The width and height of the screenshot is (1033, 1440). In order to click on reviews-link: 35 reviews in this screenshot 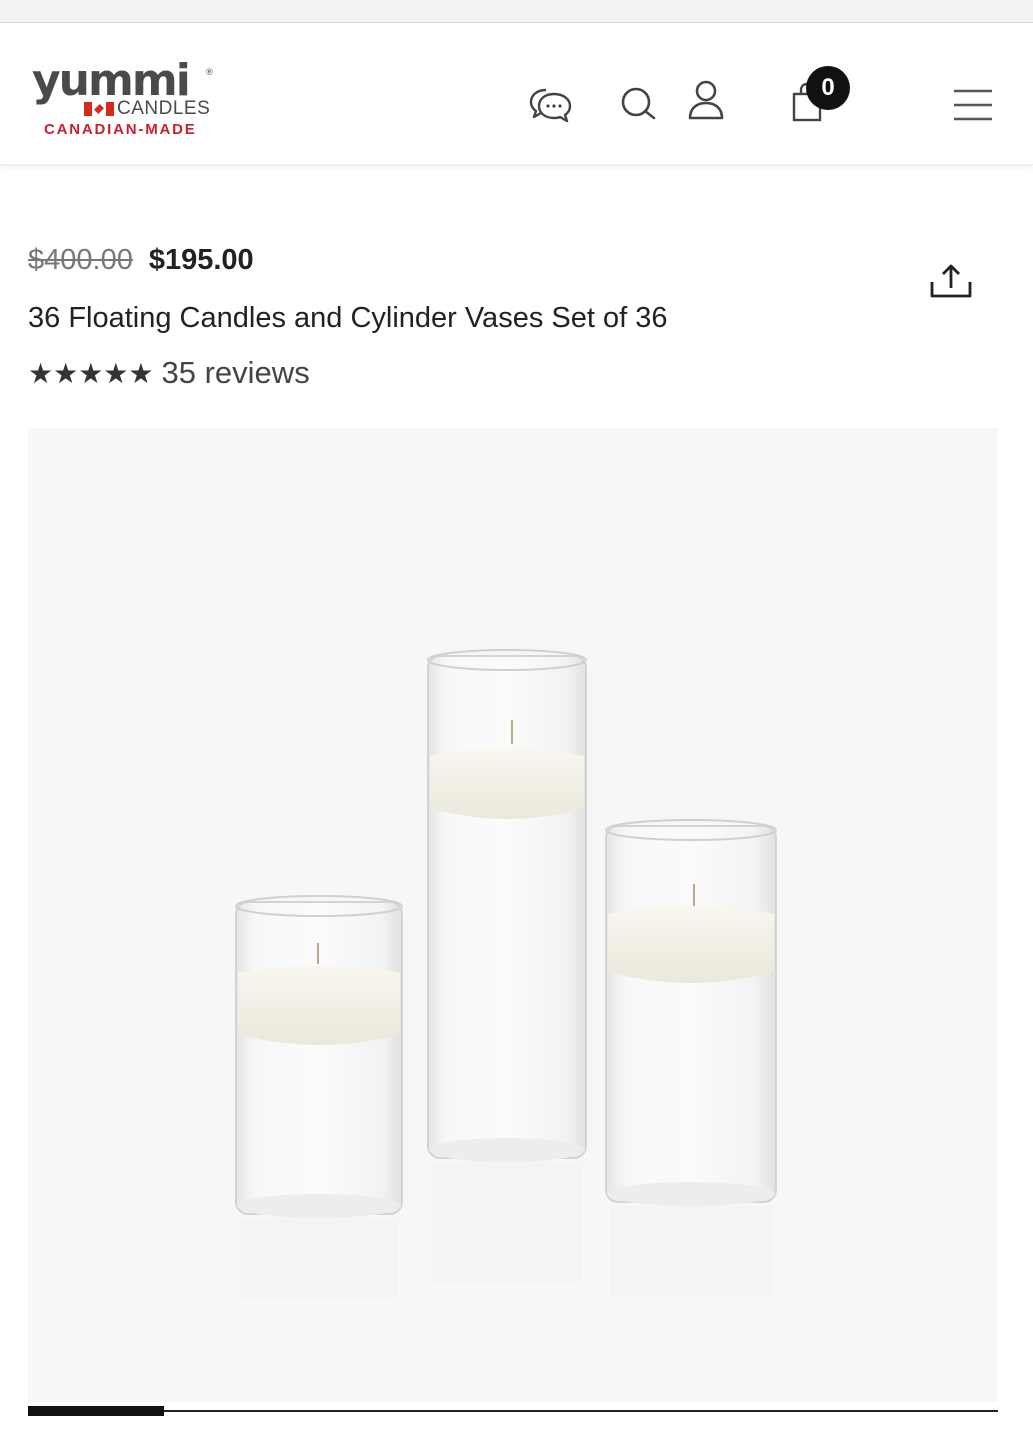, I will do `click(236, 373)`.